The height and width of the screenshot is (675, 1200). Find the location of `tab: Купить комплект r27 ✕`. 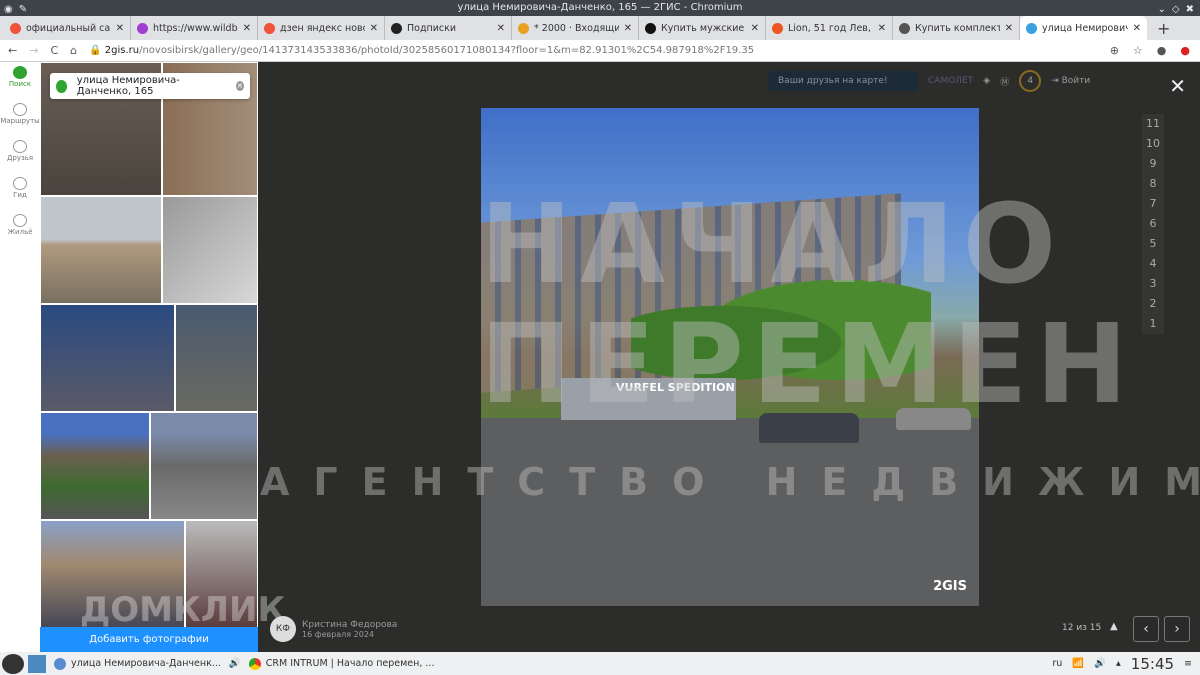

tab: Купить комплект r27 ✕ is located at coordinates (956, 28).